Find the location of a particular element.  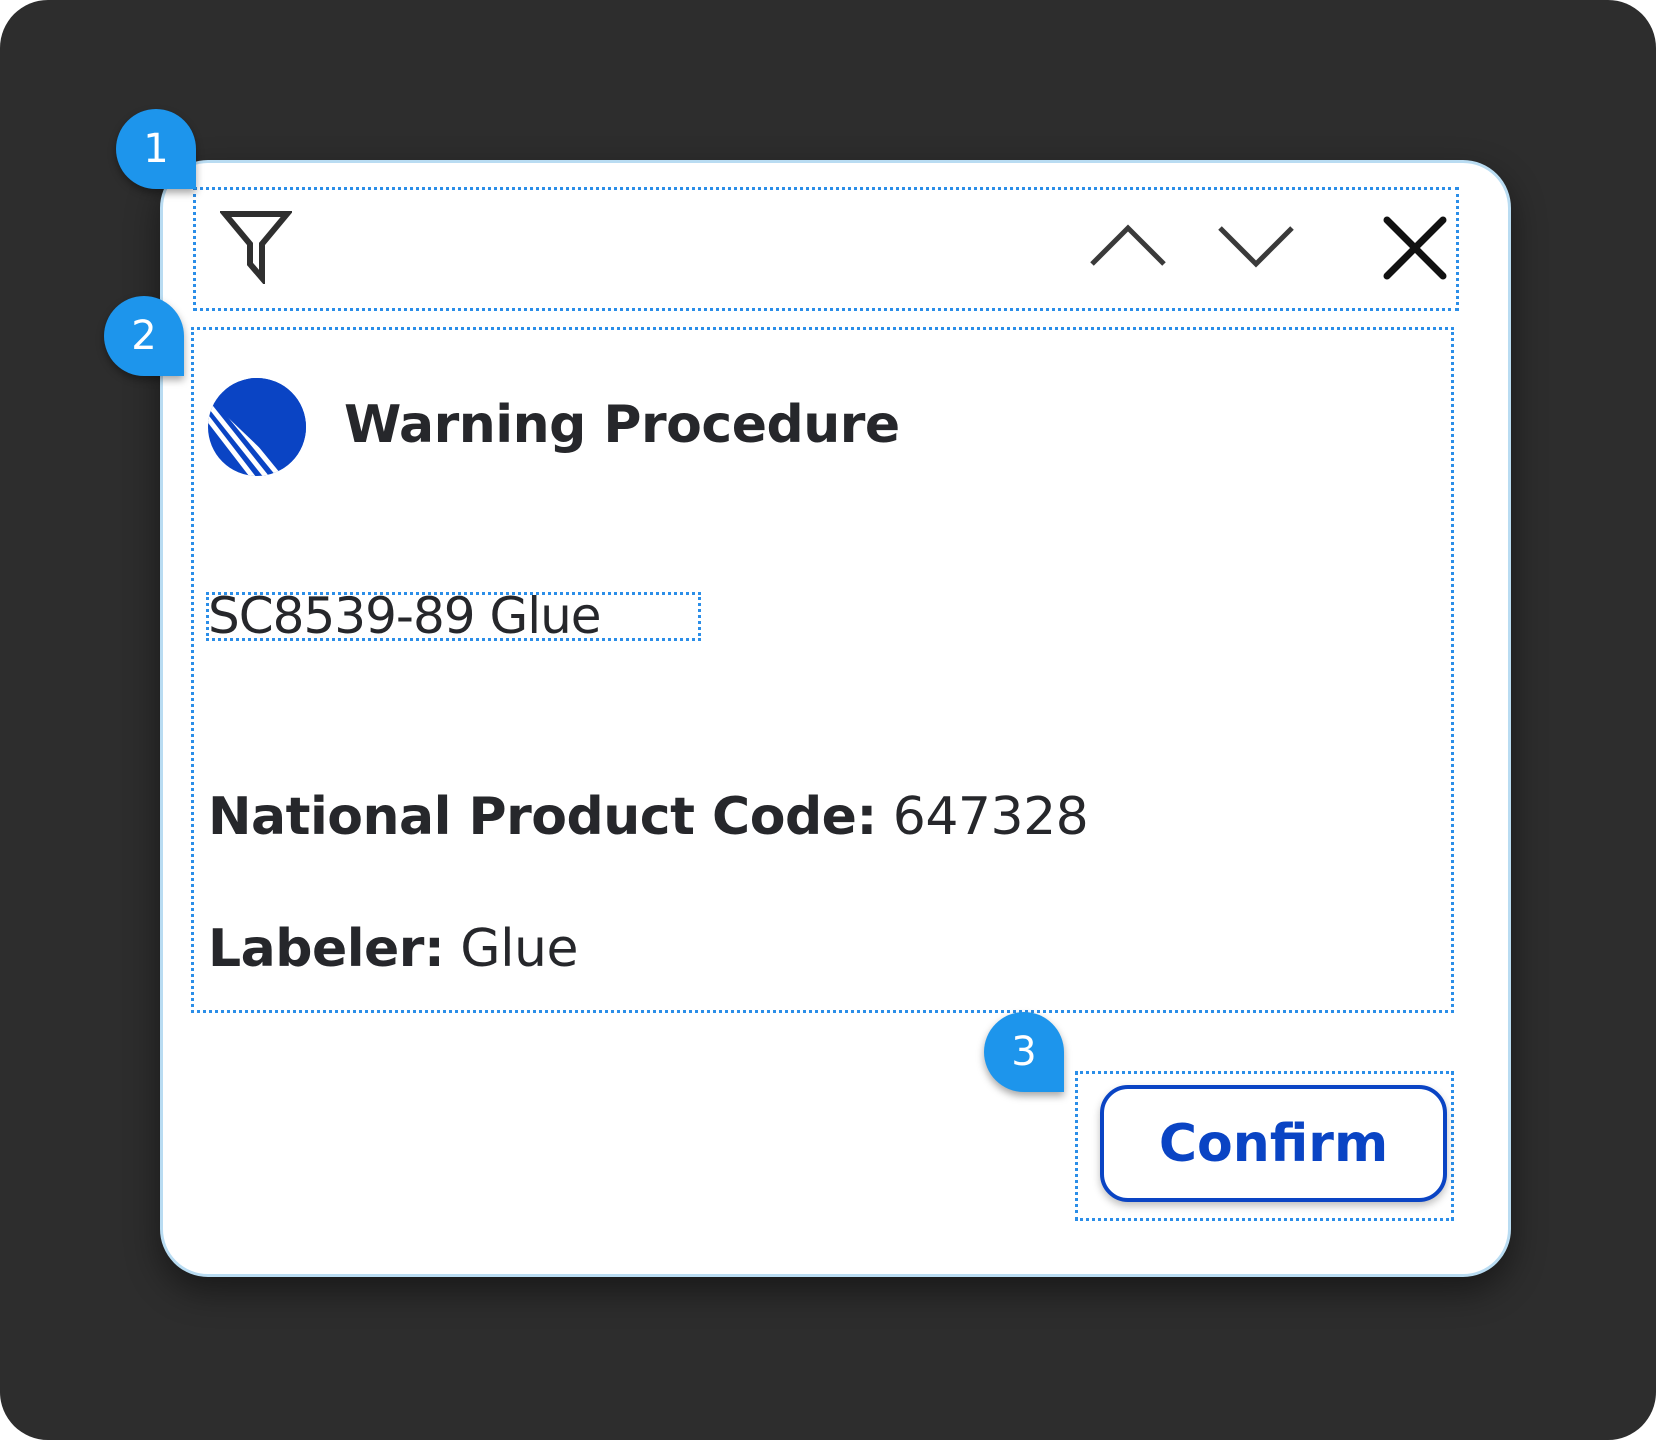

annotation-marker-2: 2 is located at coordinates (144, 336).